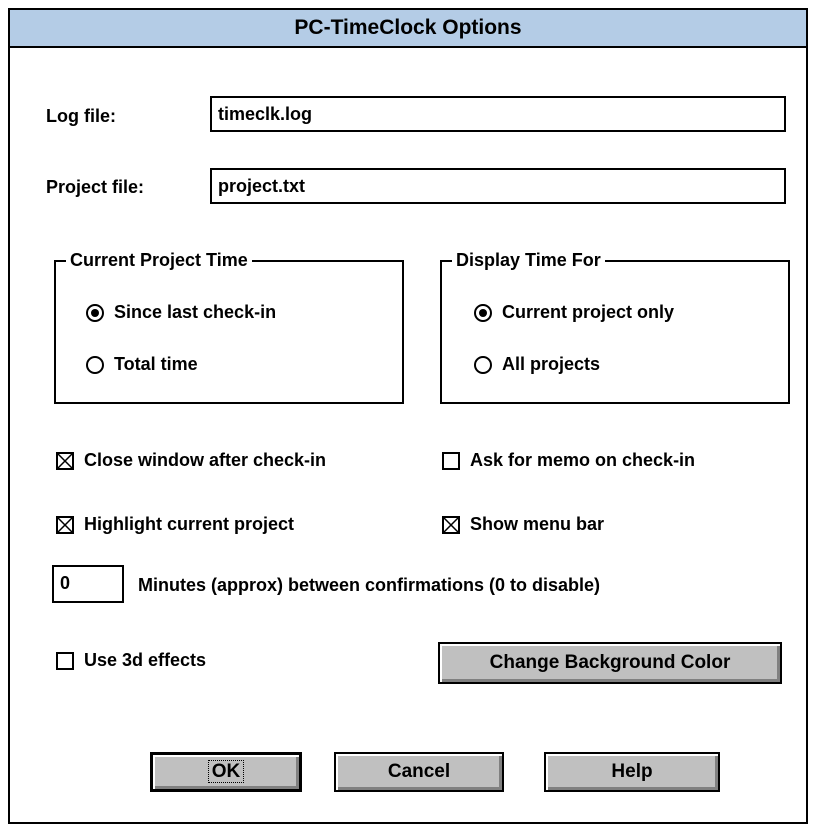 The height and width of the screenshot is (832, 818). What do you see at coordinates (632, 772) in the screenshot?
I see `help-button: Help` at bounding box center [632, 772].